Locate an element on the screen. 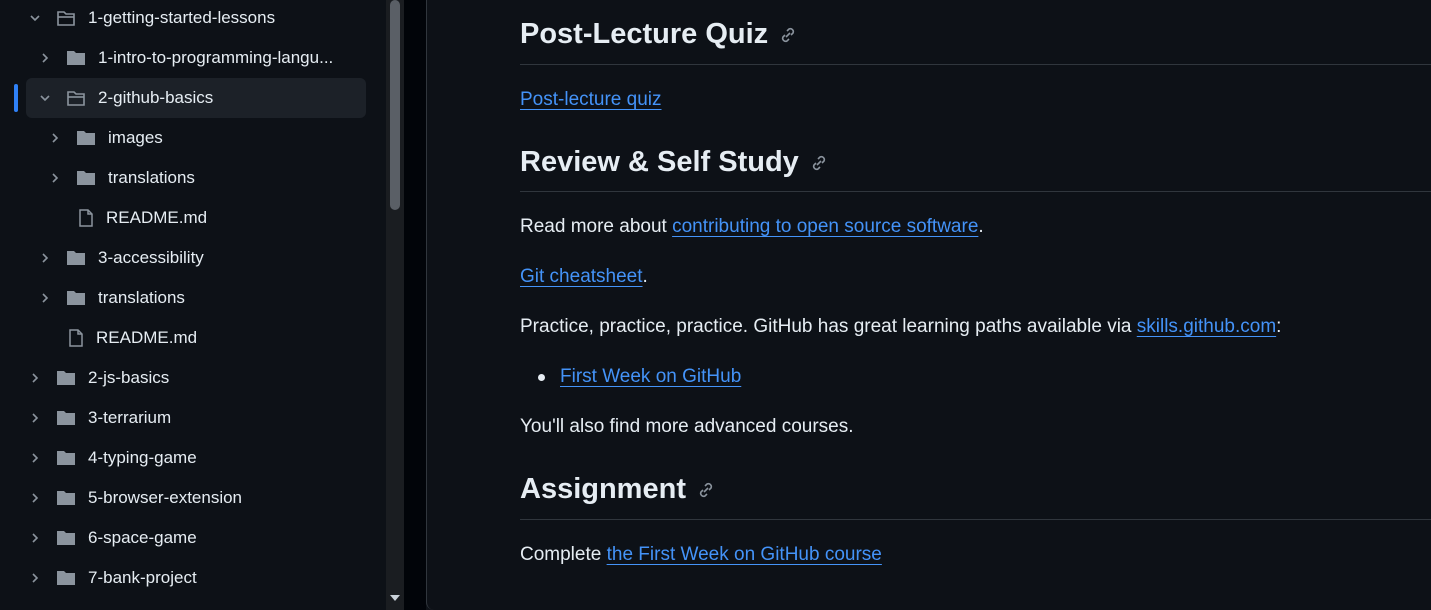 The height and width of the screenshot is (610, 1431). heading-review-self-study: Review & Self Study is located at coordinates (674, 162).